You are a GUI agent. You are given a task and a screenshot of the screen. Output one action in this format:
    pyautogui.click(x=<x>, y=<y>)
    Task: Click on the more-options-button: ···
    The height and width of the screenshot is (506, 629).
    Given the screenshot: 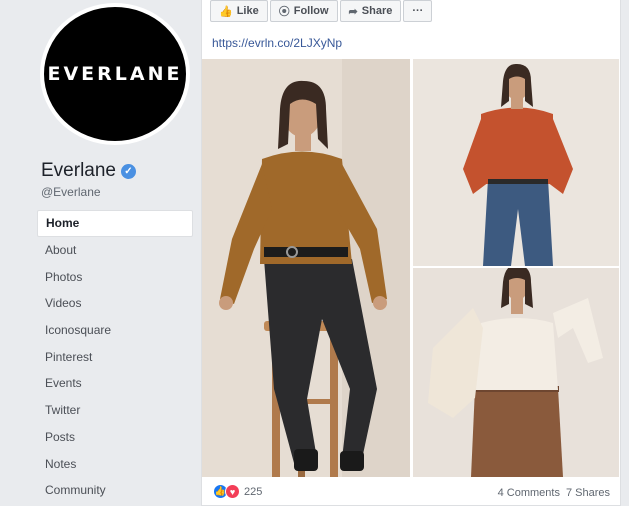 What is the action you would take?
    pyautogui.click(x=418, y=11)
    